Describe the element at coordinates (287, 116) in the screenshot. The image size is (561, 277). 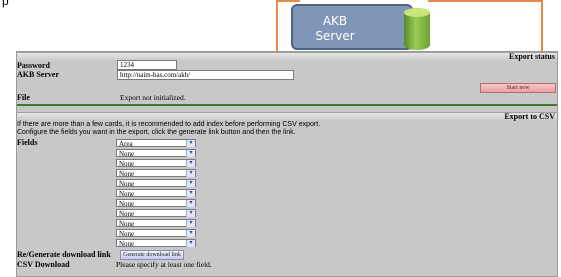
I see `export-csv-header: Export to CSV` at that location.